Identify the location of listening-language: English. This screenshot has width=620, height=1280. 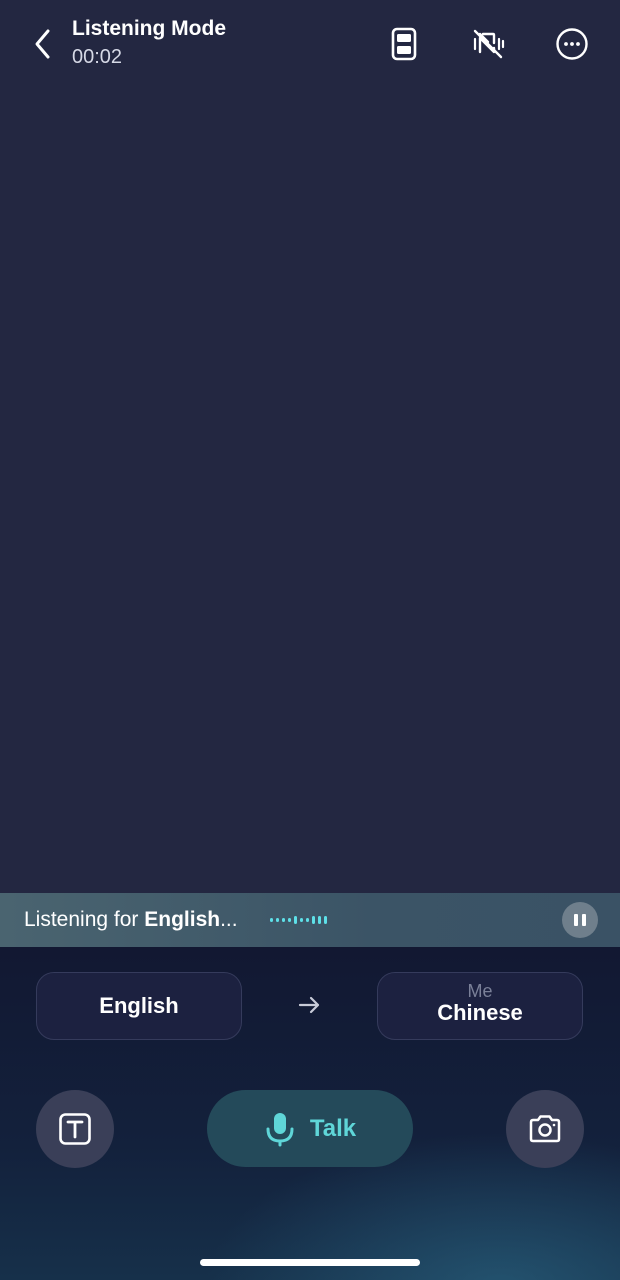
(182, 919).